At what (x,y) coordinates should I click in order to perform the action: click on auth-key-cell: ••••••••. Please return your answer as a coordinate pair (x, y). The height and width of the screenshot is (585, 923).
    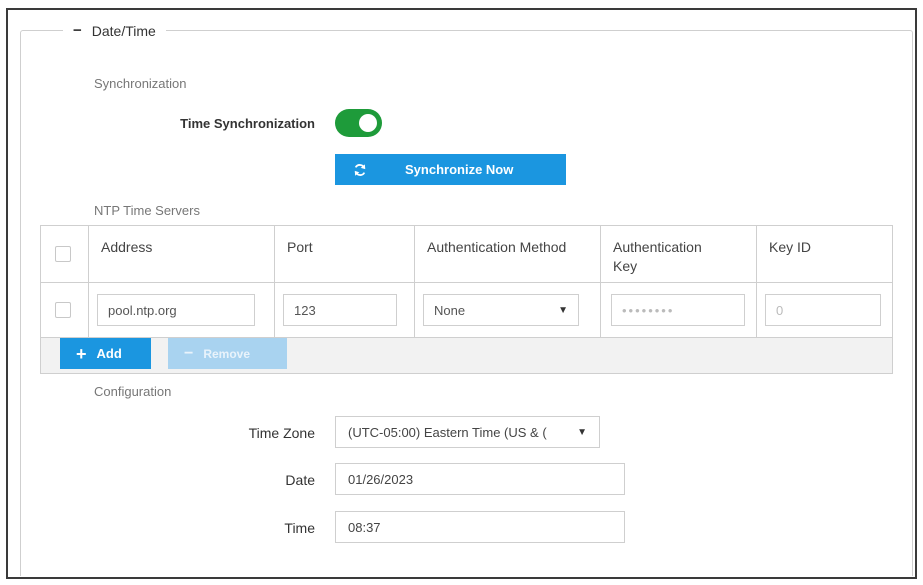
    Looking at the image, I should click on (679, 310).